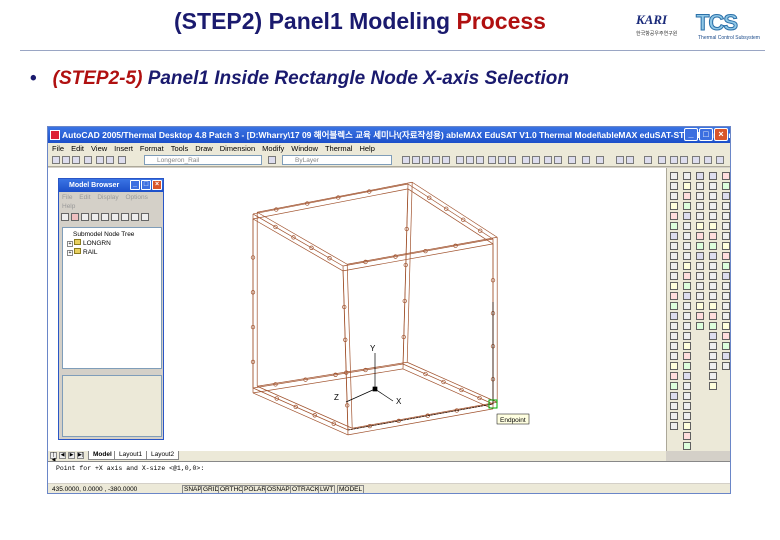  Describe the element at coordinates (572, 160) in the screenshot. I see `dist-icon` at that location.